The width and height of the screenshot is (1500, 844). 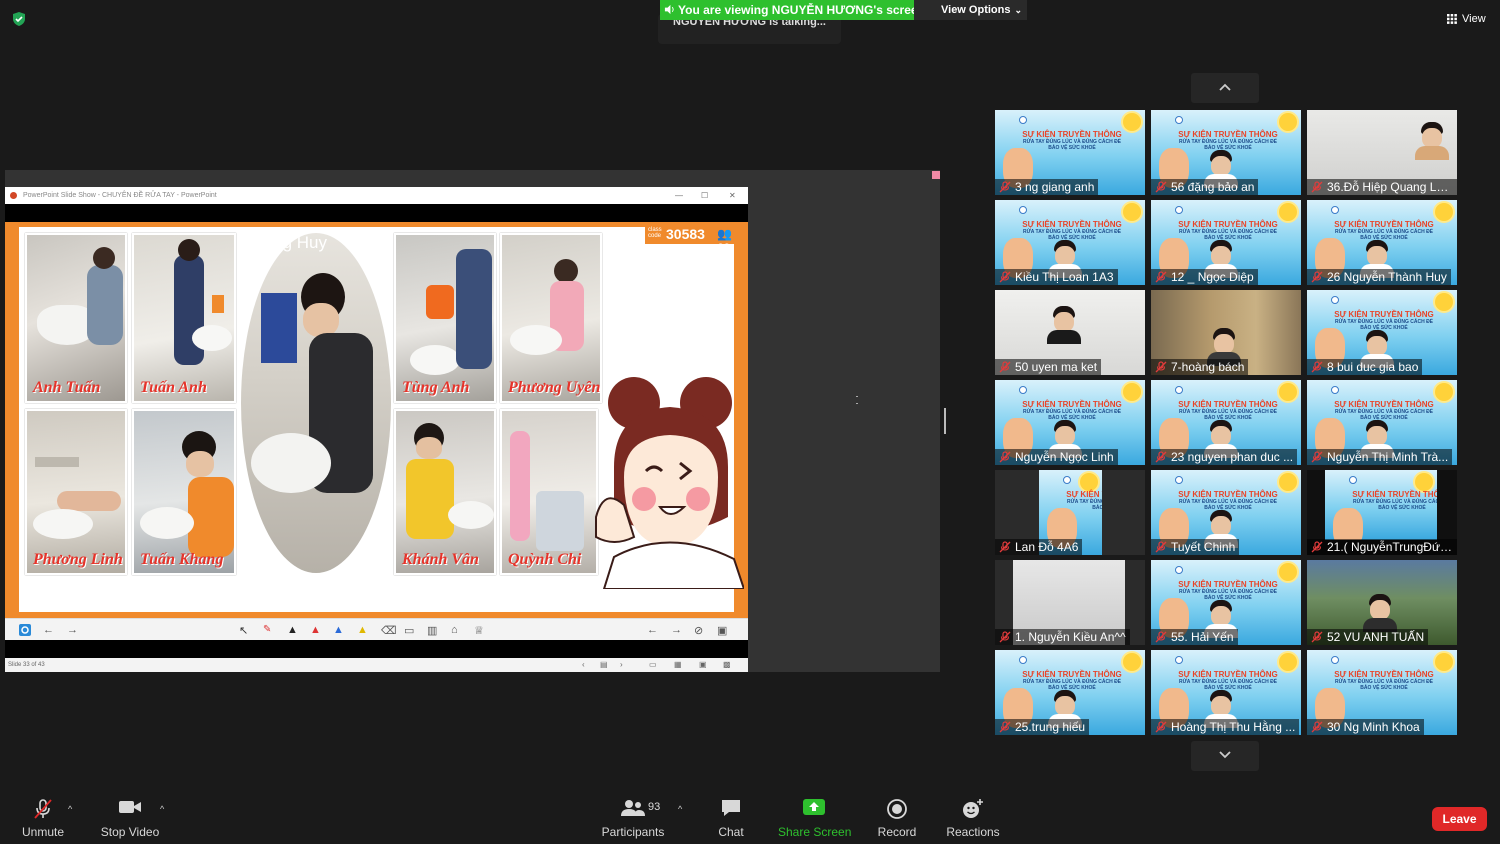 What do you see at coordinates (1452, 19) in the screenshot?
I see `grid-view-icon` at bounding box center [1452, 19].